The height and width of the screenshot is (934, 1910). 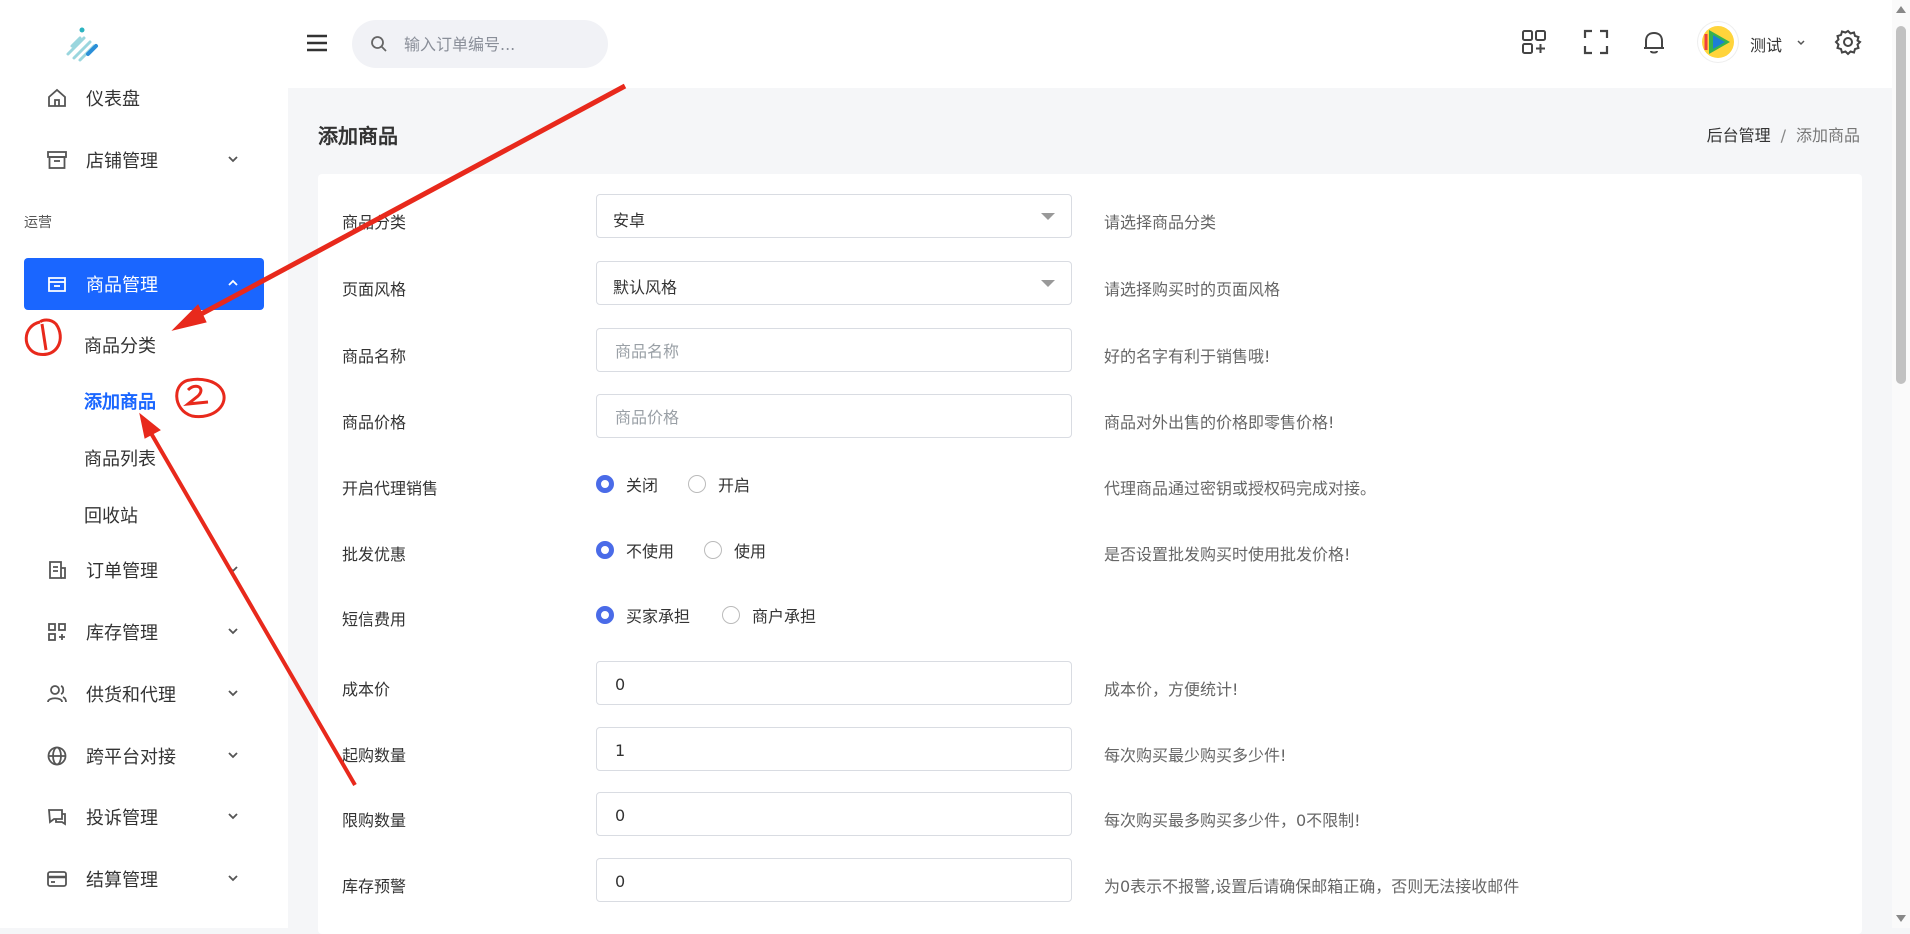 I want to click on sidebar-item-dashboard: 仪表盘, so click(x=144, y=98).